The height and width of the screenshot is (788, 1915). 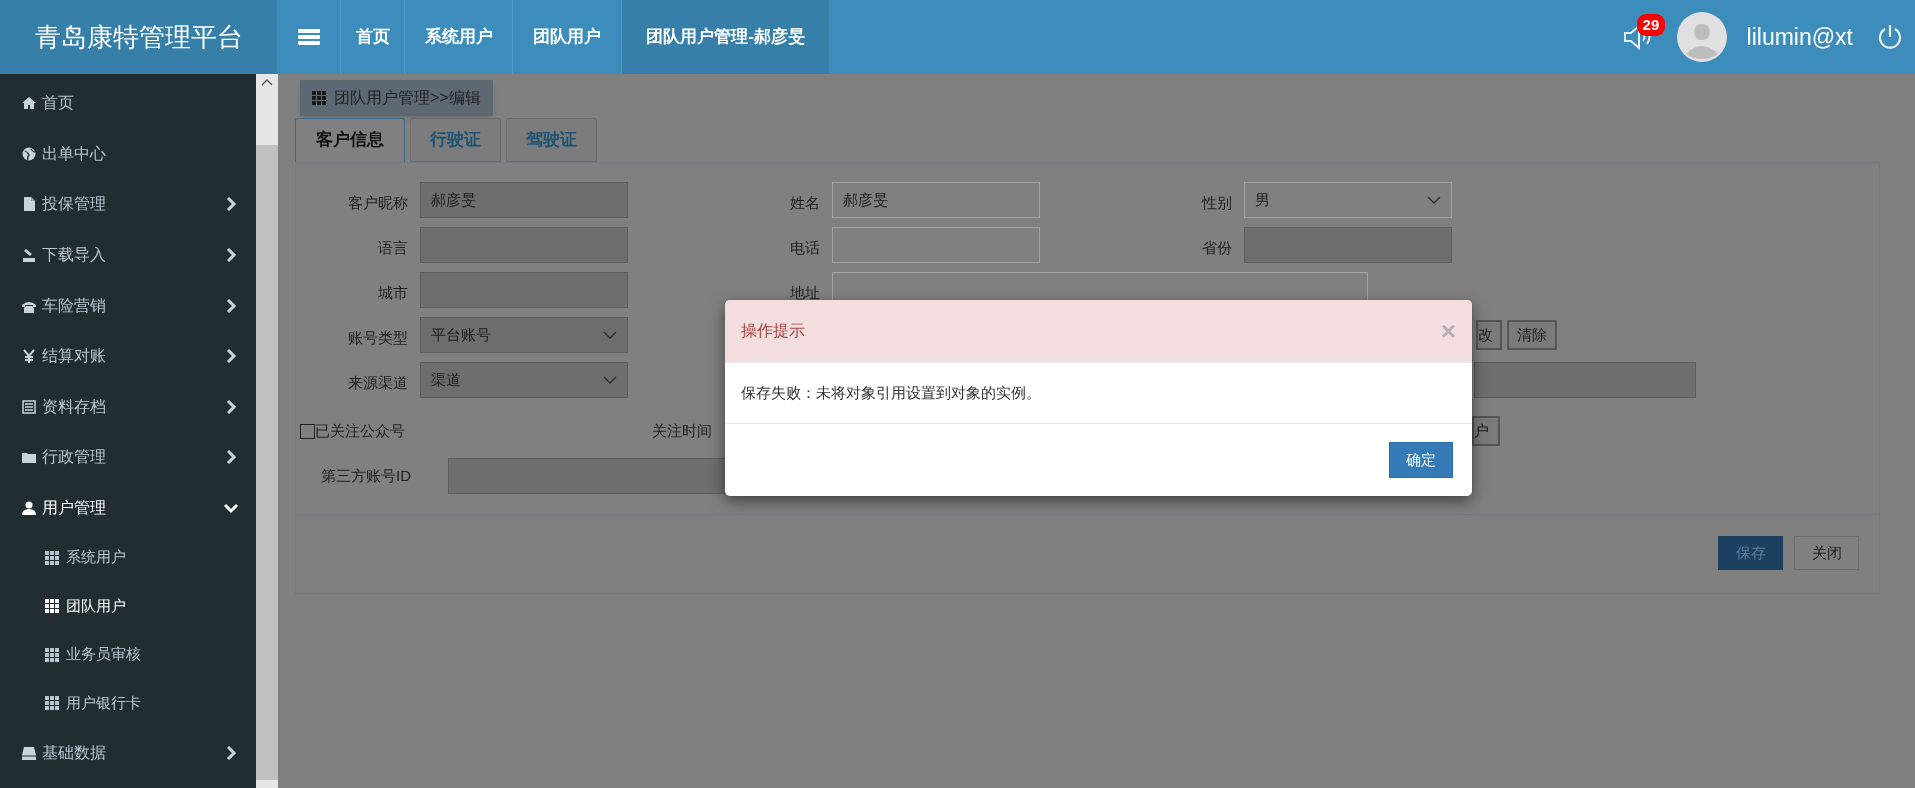 What do you see at coordinates (128, 457) in the screenshot?
I see `sidebar-item: 行政管理` at bounding box center [128, 457].